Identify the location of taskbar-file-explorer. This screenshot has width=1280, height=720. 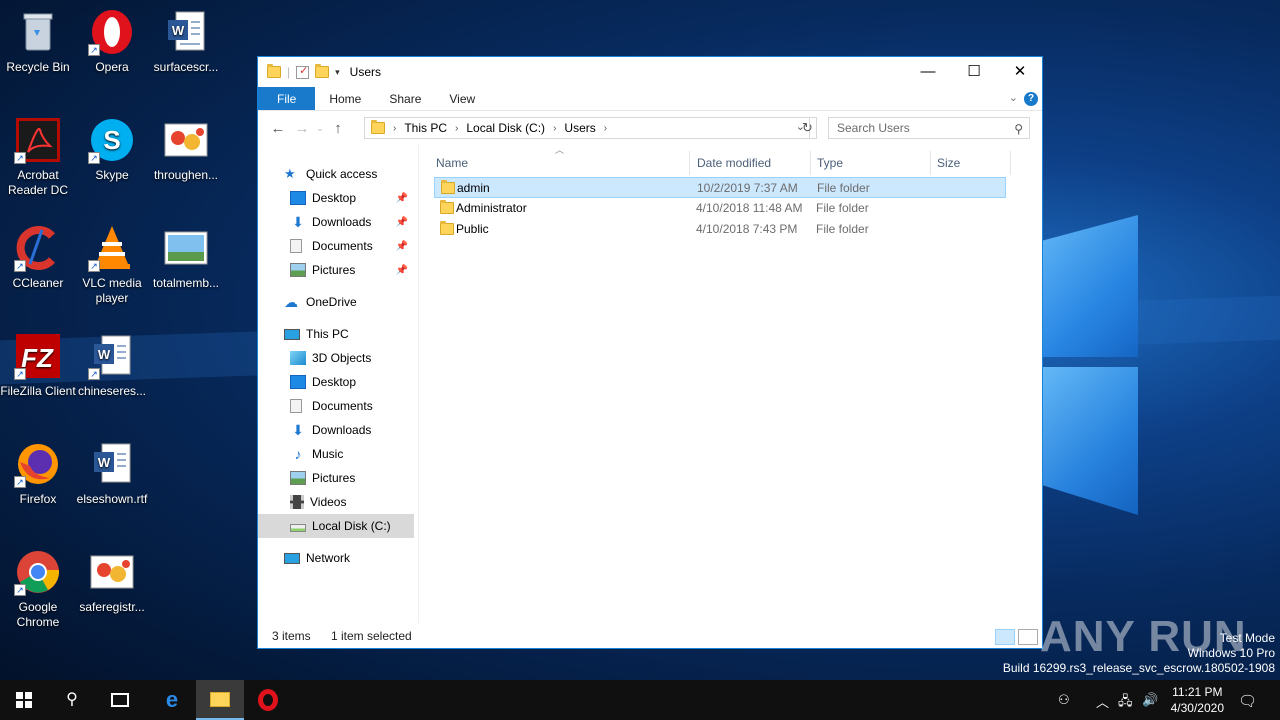
(220, 700).